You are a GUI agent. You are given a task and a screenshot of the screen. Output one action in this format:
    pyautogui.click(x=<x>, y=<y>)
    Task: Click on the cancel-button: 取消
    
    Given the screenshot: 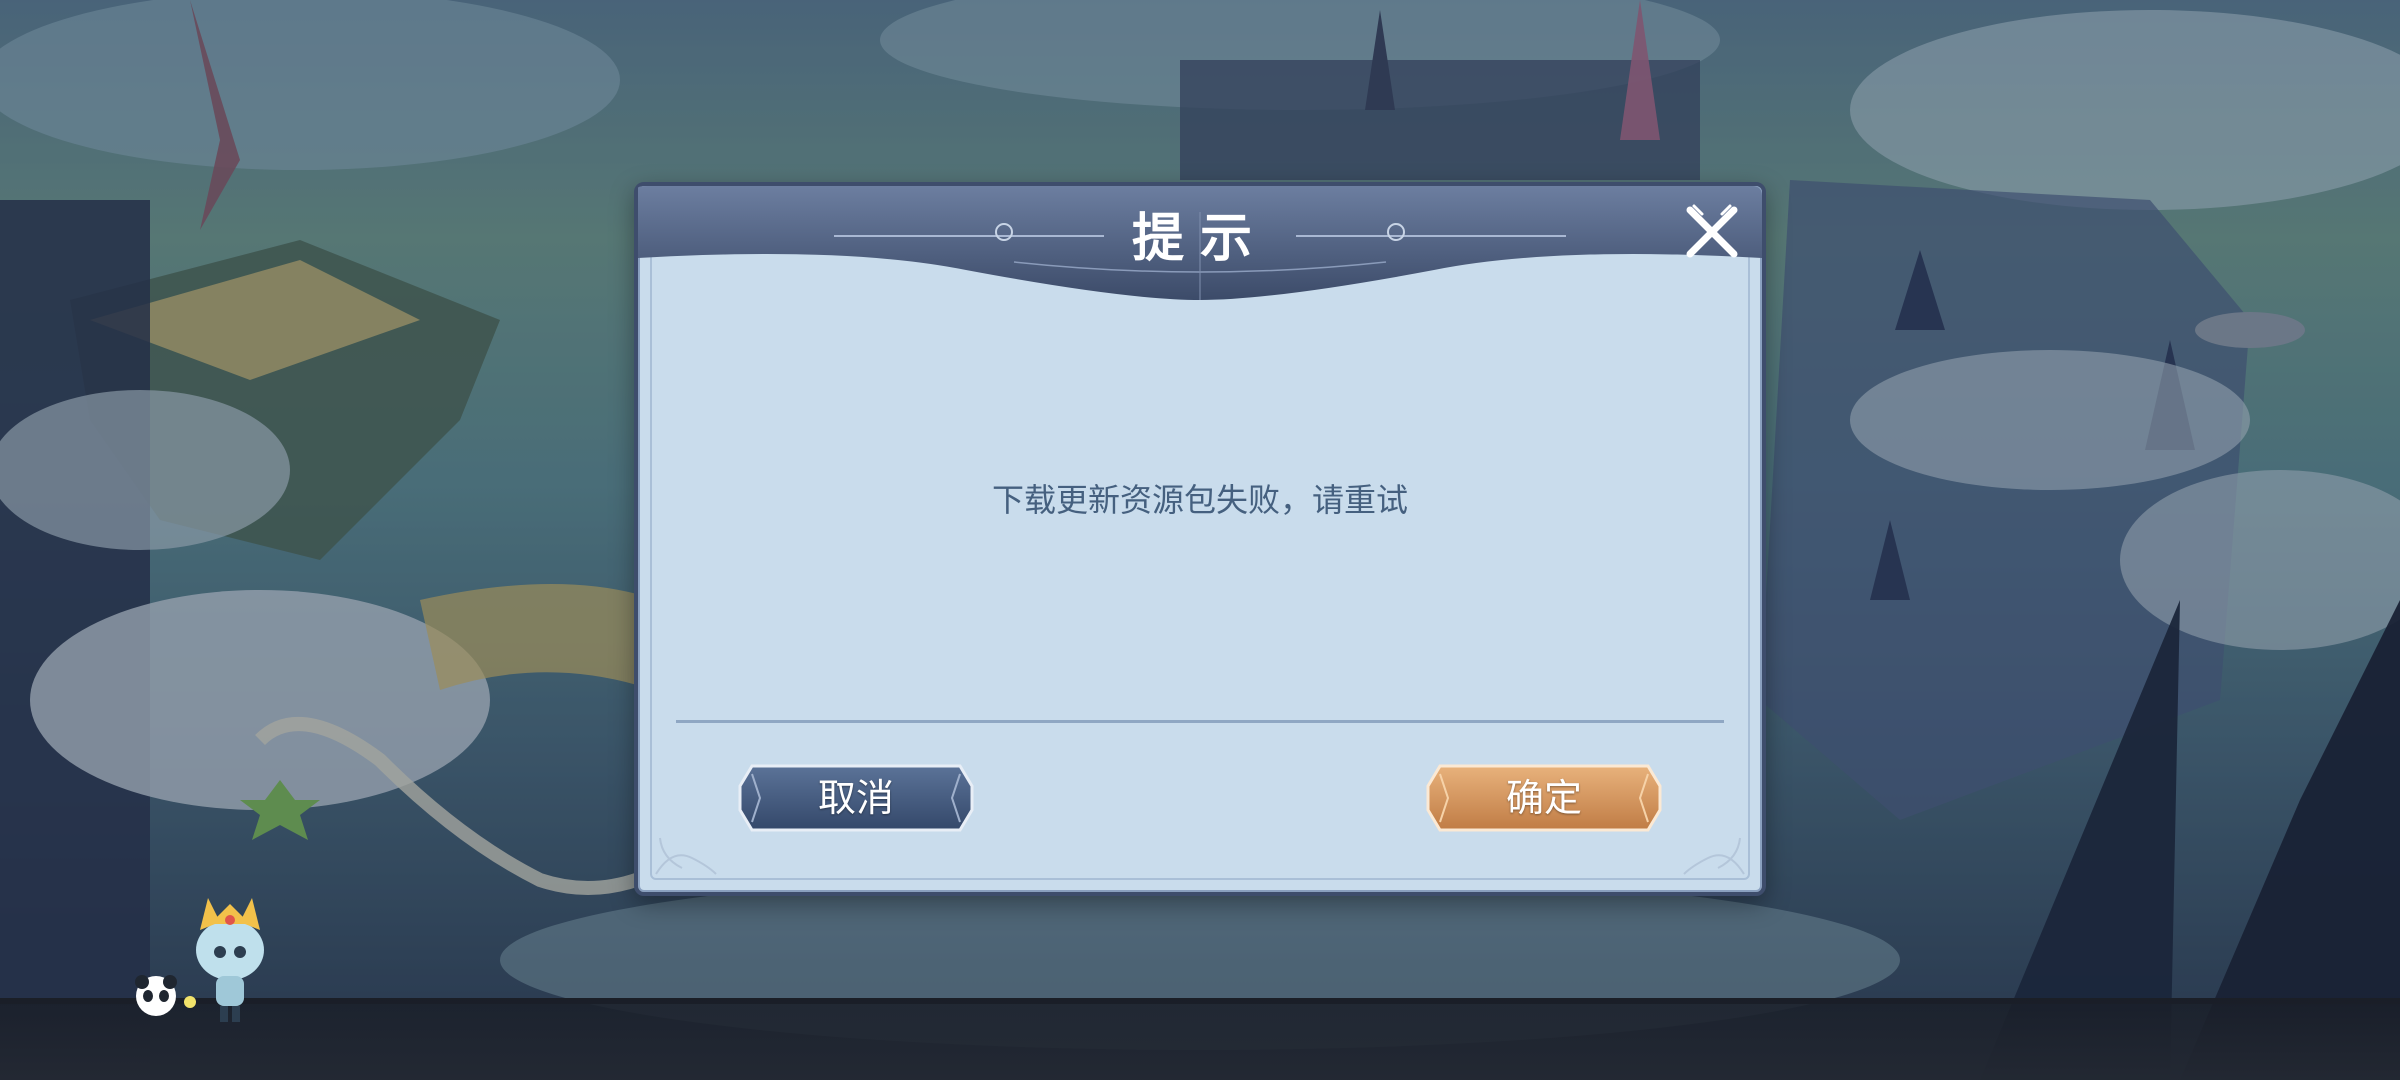 What is the action you would take?
    pyautogui.click(x=856, y=798)
    